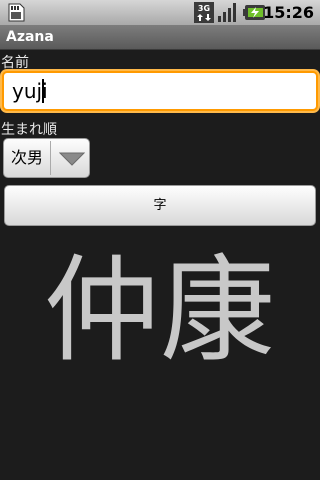  What do you see at coordinates (29, 130) in the screenshot?
I see `birth-order-label: 生まれ順` at bounding box center [29, 130].